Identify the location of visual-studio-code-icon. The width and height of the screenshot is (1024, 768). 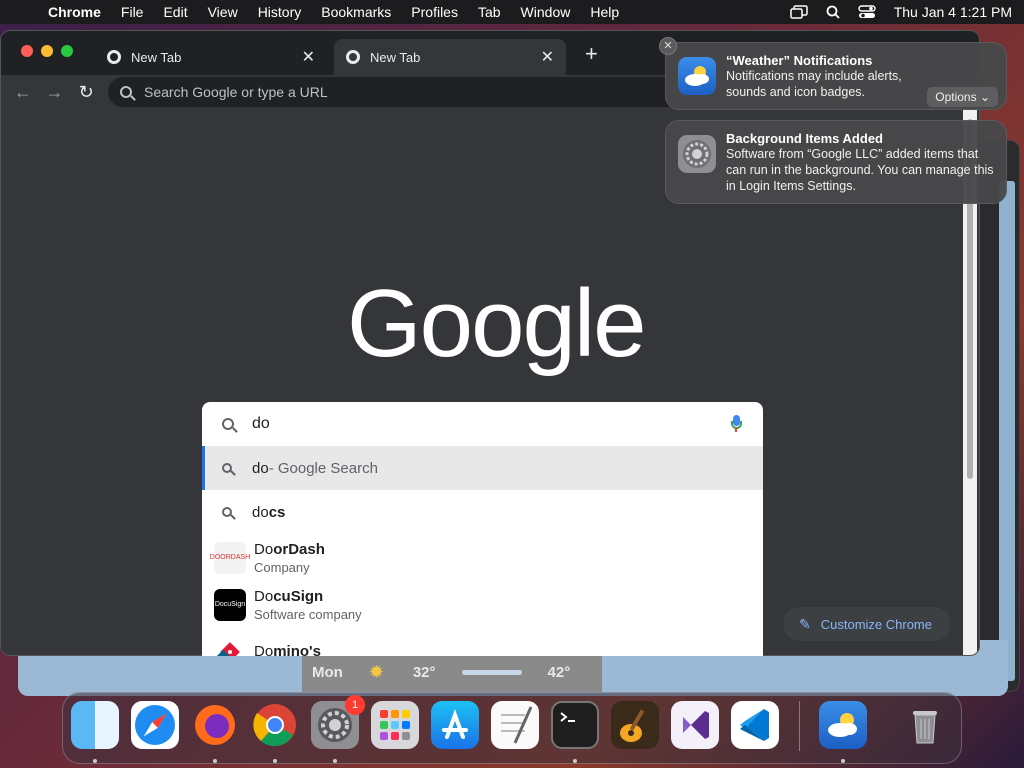
(755, 725).